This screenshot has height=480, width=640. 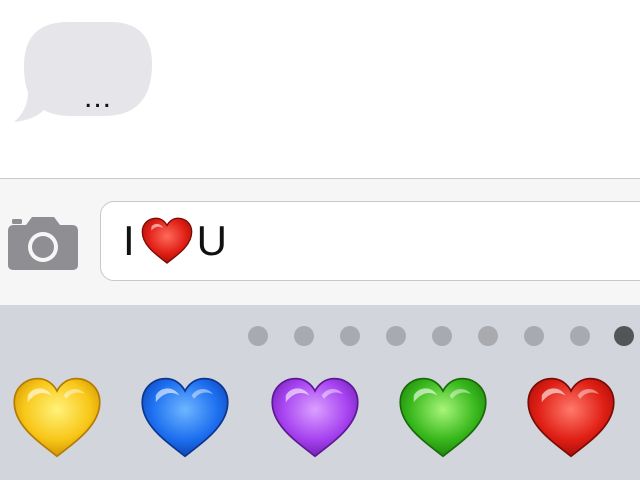 What do you see at coordinates (129, 240) in the screenshot?
I see `message-text-start: I` at bounding box center [129, 240].